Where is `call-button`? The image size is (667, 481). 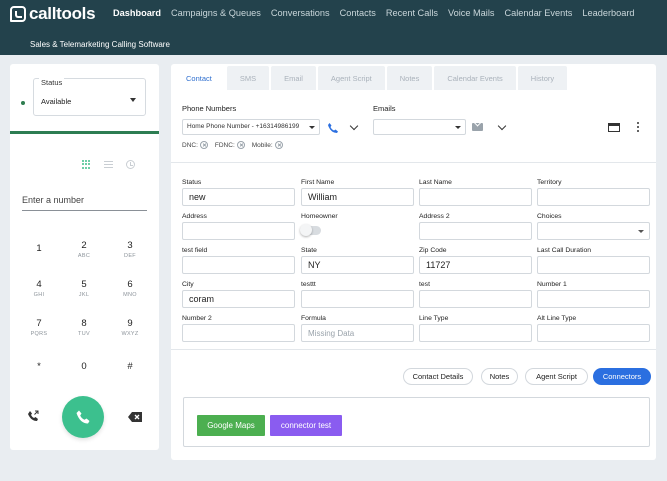 call-button is located at coordinates (83, 417).